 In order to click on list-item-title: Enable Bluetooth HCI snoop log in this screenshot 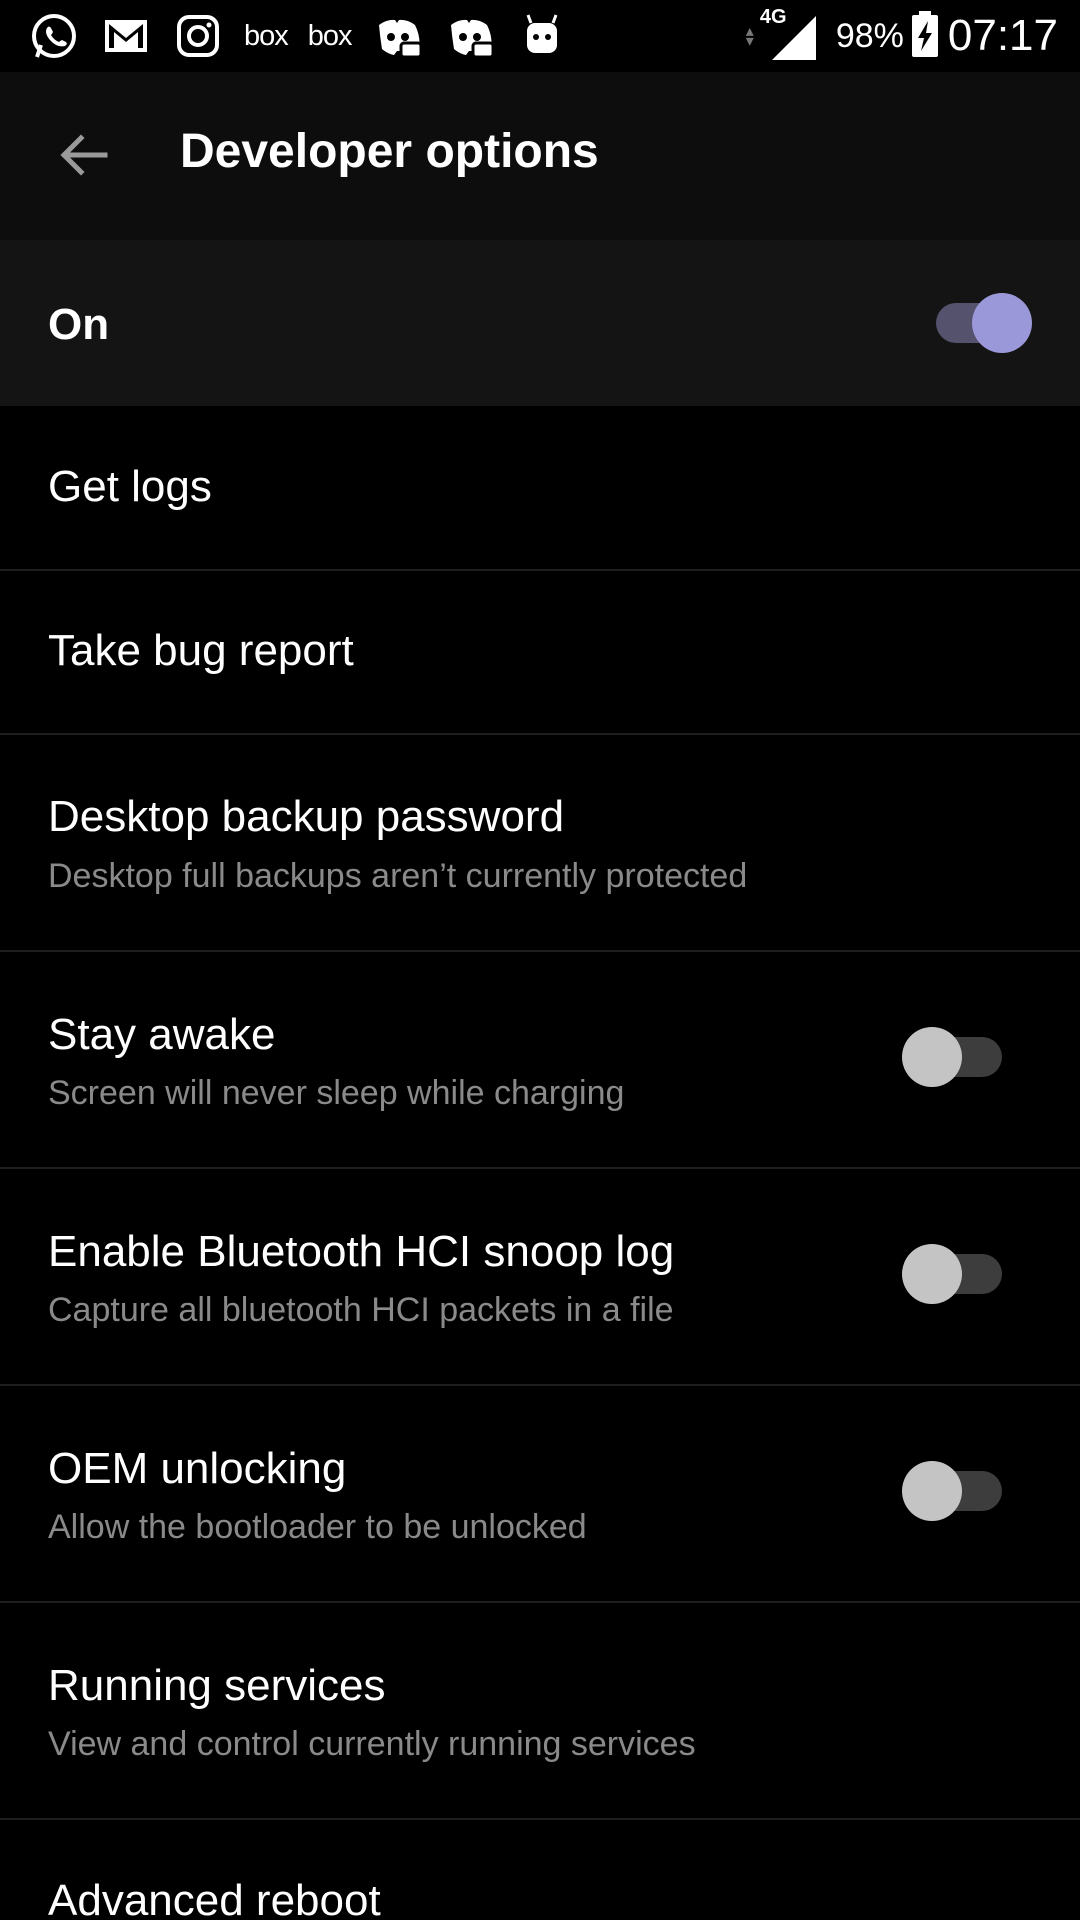, I will do `click(361, 1251)`.